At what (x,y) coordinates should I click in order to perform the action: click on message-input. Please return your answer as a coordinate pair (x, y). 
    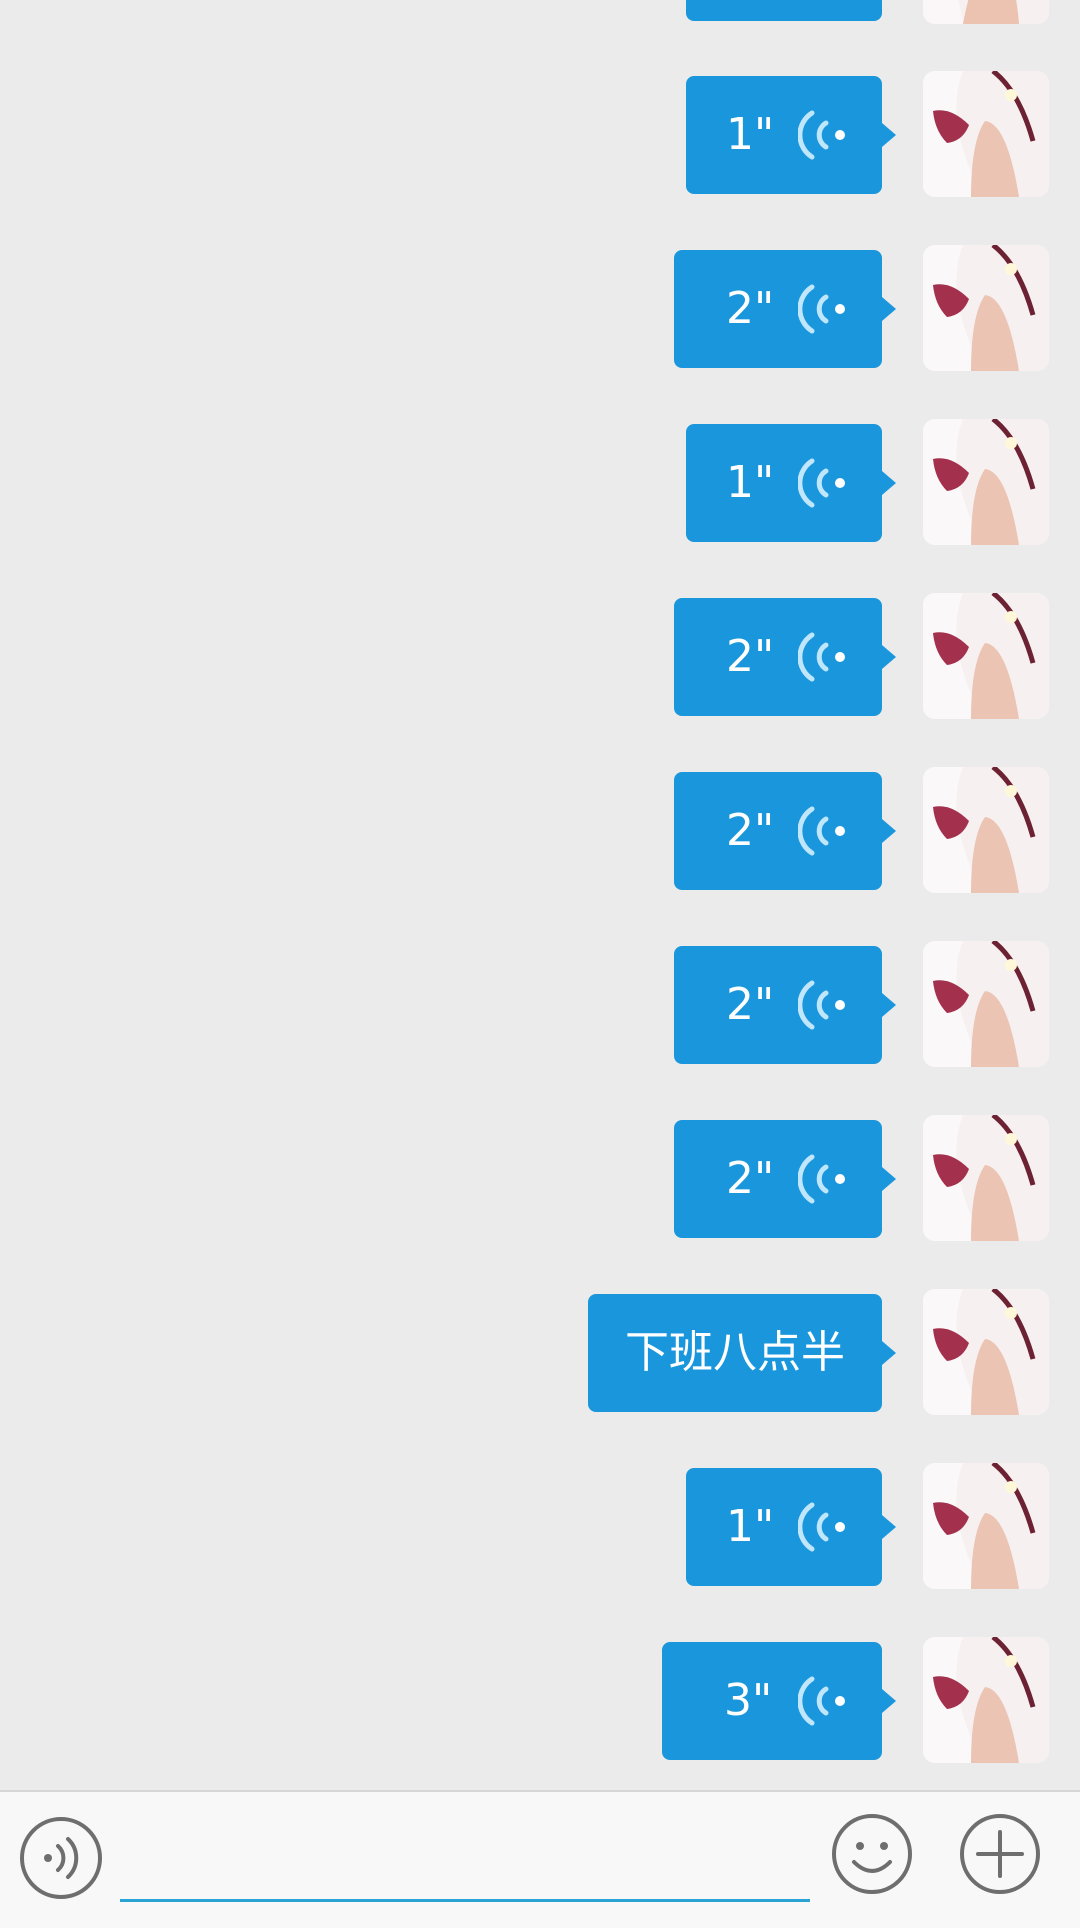
    Looking at the image, I should click on (465, 1856).